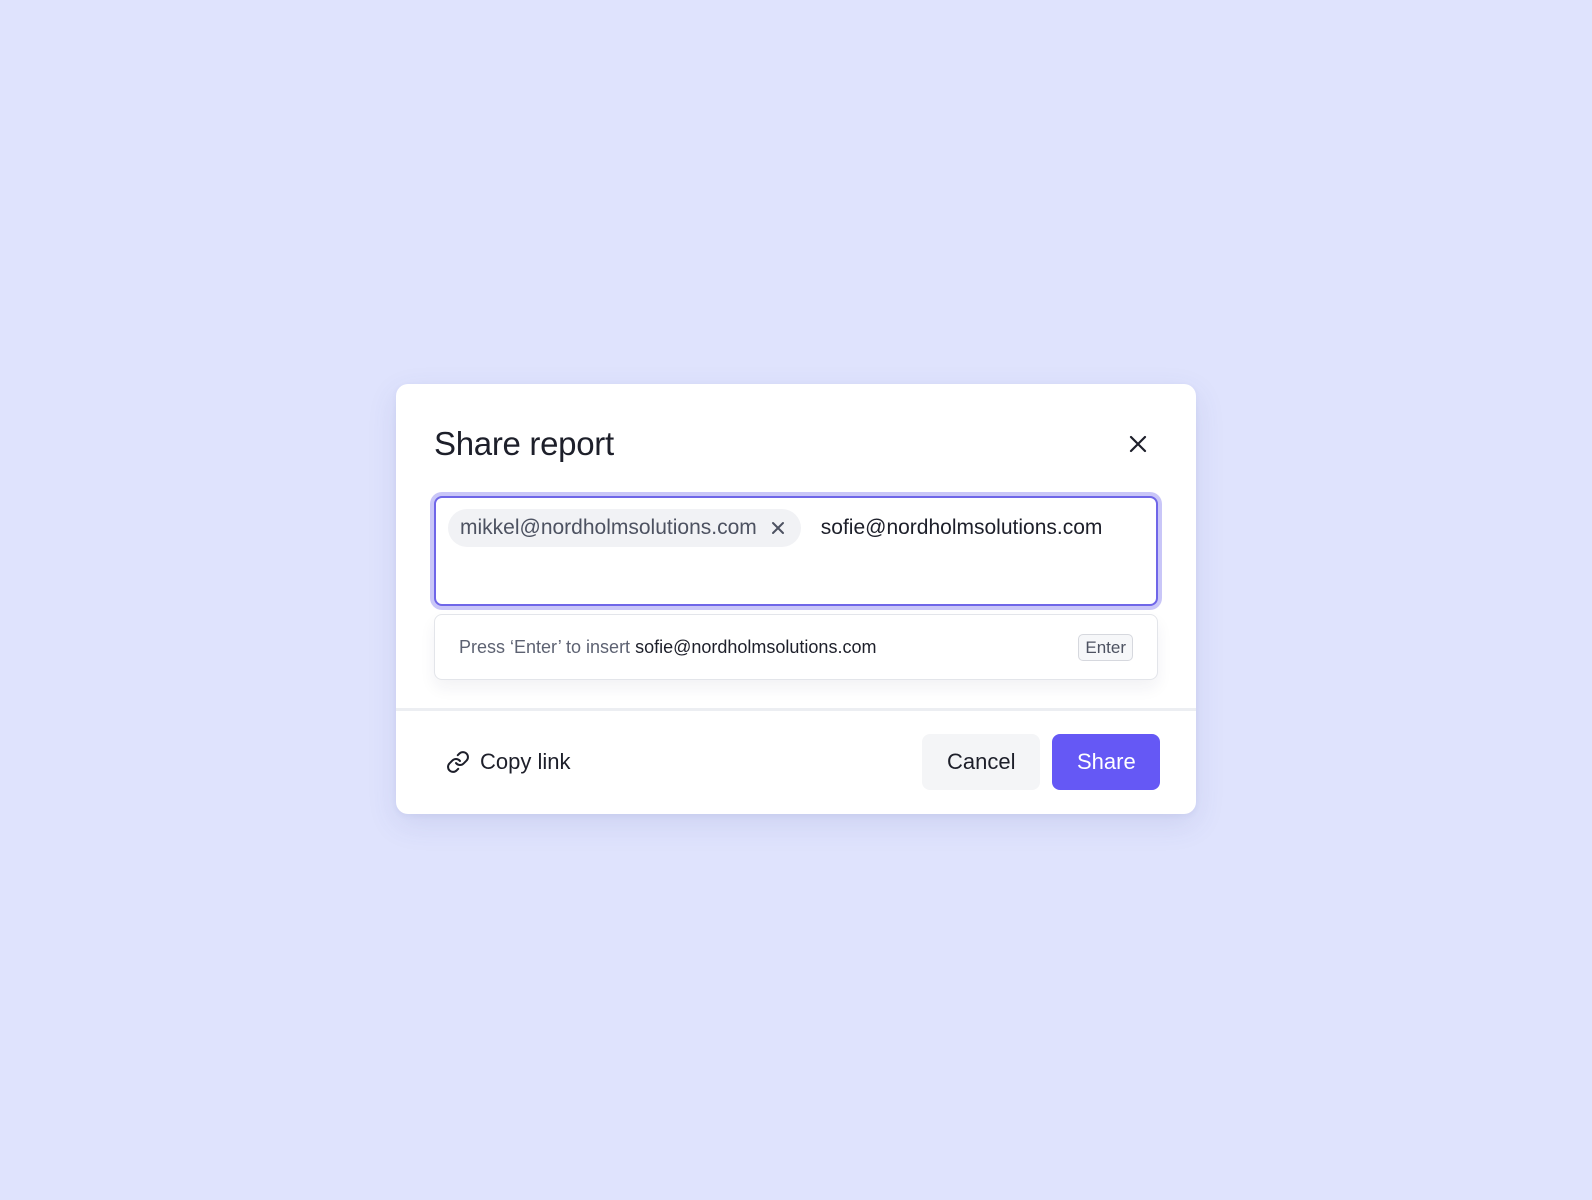 This screenshot has width=1592, height=1200. What do you see at coordinates (796, 709) in the screenshot?
I see `footer-divider` at bounding box center [796, 709].